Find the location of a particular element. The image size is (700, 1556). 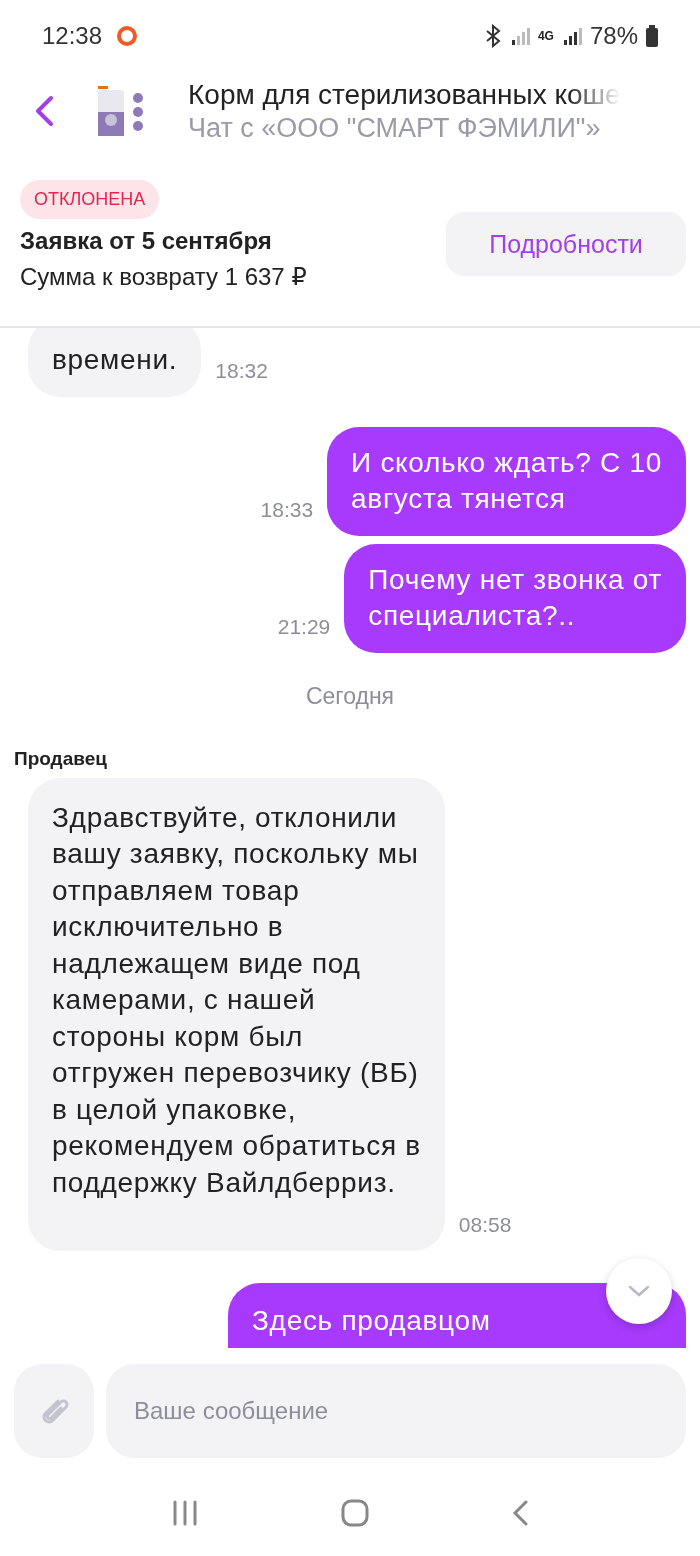

scroll-down-button is located at coordinates (639, 1291).